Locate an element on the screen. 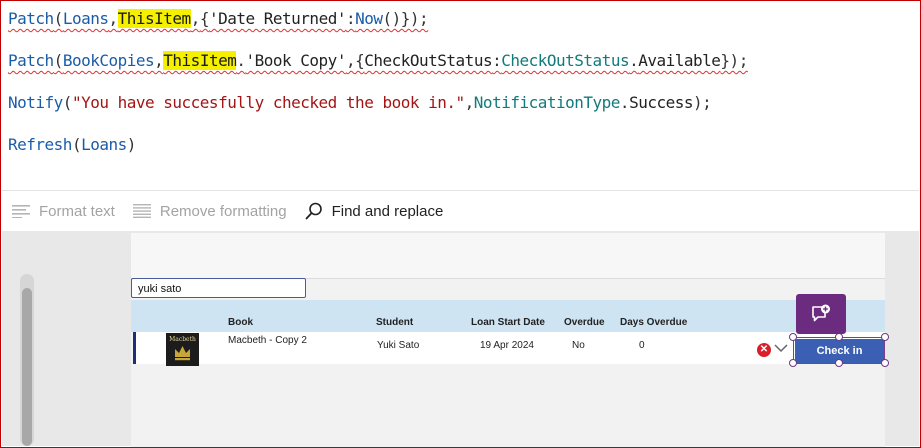 This screenshot has height=448, width=921. cell-book: Macbeth - Copy 2 is located at coordinates (267, 340).